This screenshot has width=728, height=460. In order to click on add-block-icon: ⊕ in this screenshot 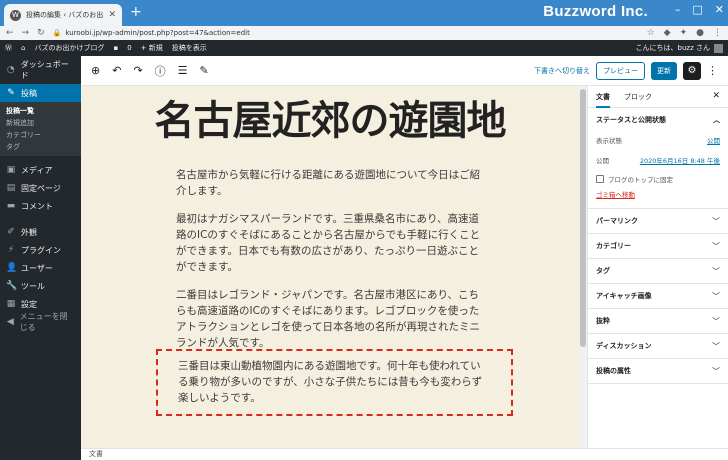, I will do `click(95, 70)`.